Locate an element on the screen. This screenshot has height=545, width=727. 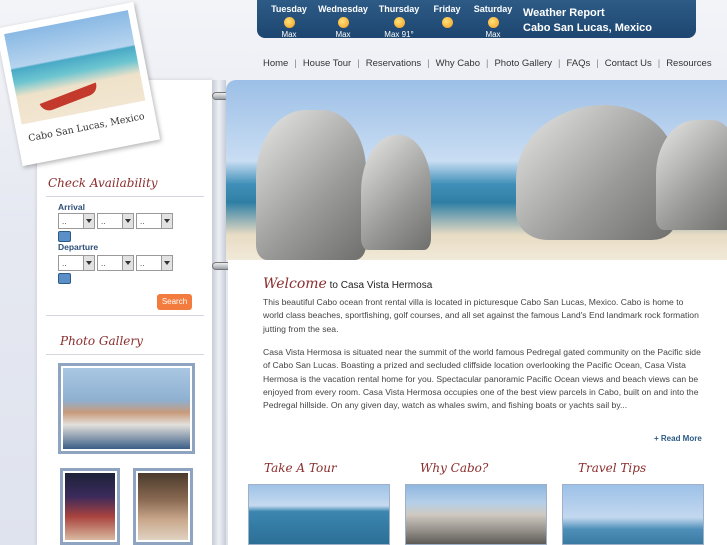
tour-tile-photo is located at coordinates (319, 514).